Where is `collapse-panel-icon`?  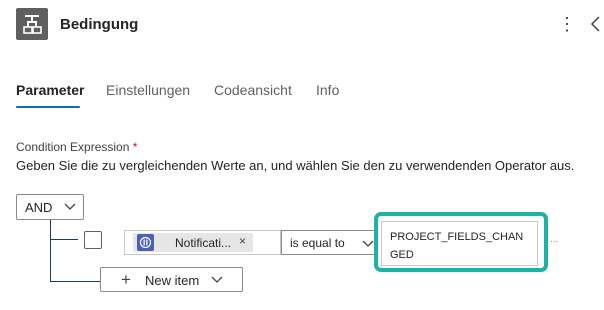
collapse-panel-icon is located at coordinates (595, 24).